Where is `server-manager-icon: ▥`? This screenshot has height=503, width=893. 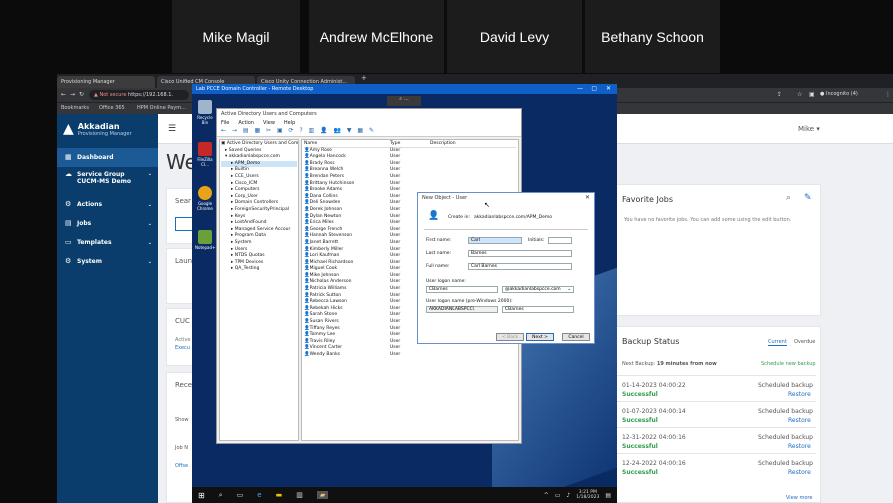
server-manager-icon: ▥ is located at coordinates (299, 495).